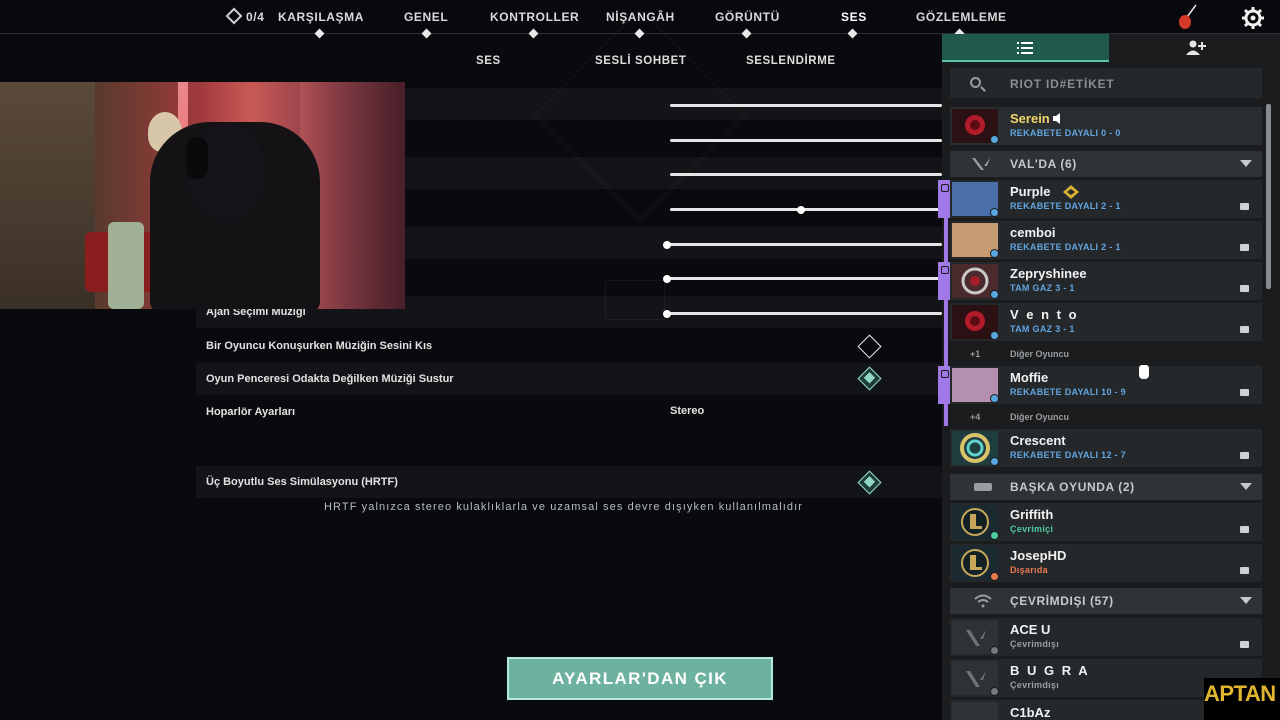  Describe the element at coordinates (1043, 164) in the screenshot. I see `group-valorant-label: VAL'DA (6)` at that location.